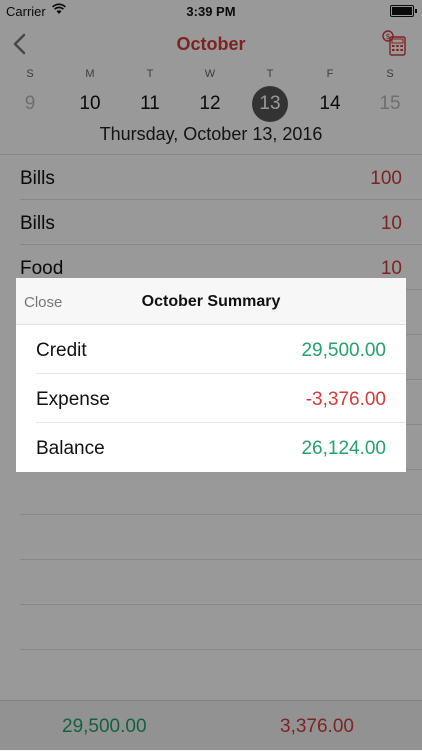  Describe the element at coordinates (70, 448) in the screenshot. I see `summary-label: Balance` at that location.